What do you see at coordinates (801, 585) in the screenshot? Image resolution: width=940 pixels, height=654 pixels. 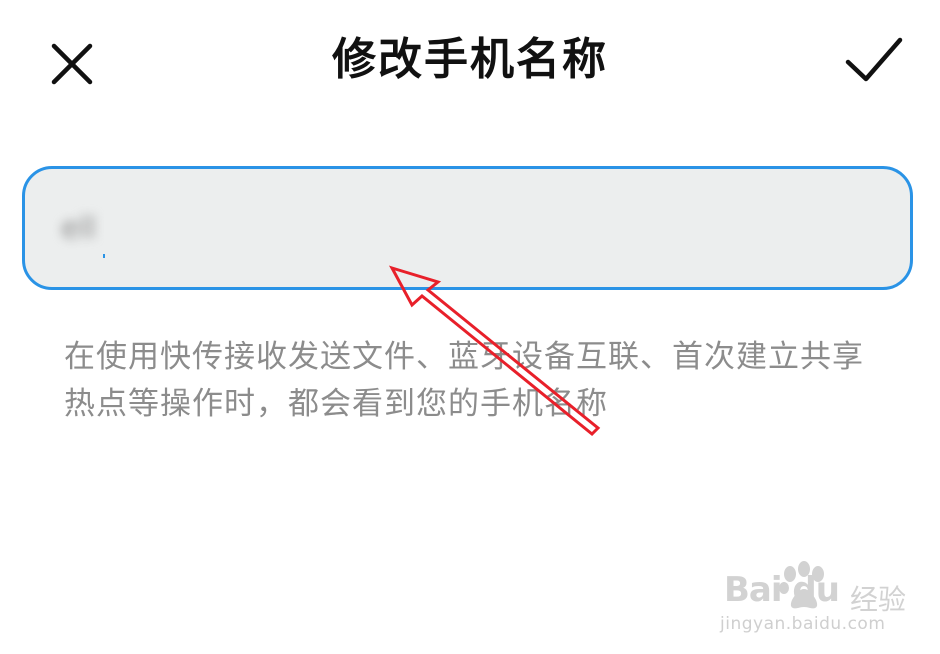 I see `paw-icon` at bounding box center [801, 585].